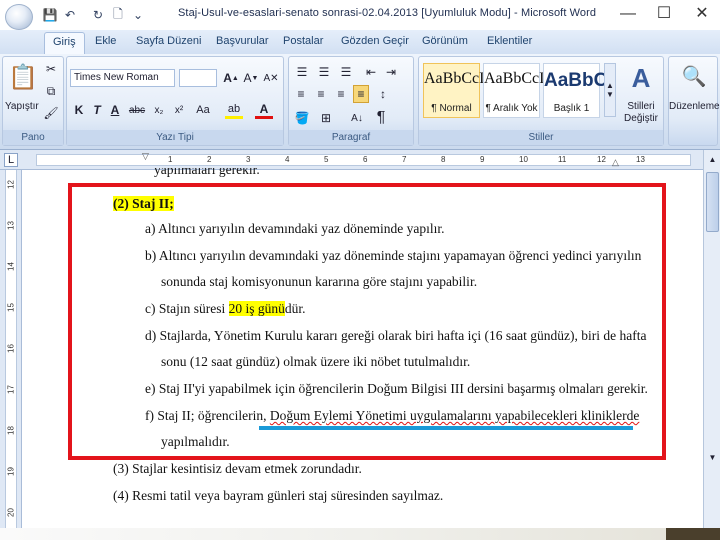 This screenshot has height=540, width=720. What do you see at coordinates (302, 72) in the screenshot?
I see `bullets-icon: ☰` at bounding box center [302, 72].